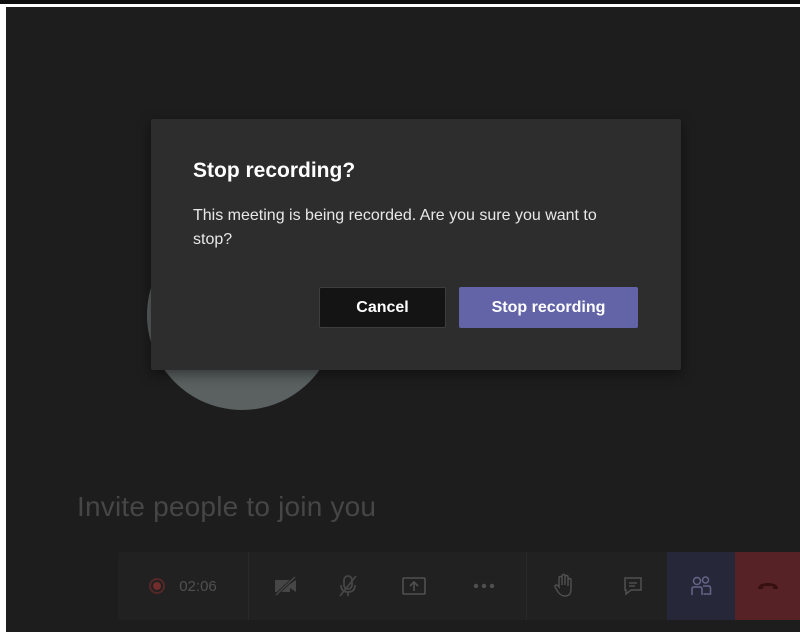 Image resolution: width=800 pixels, height=632 pixels. Describe the element at coordinates (548, 307) in the screenshot. I see `stop-recording-button: Stop recording` at that location.